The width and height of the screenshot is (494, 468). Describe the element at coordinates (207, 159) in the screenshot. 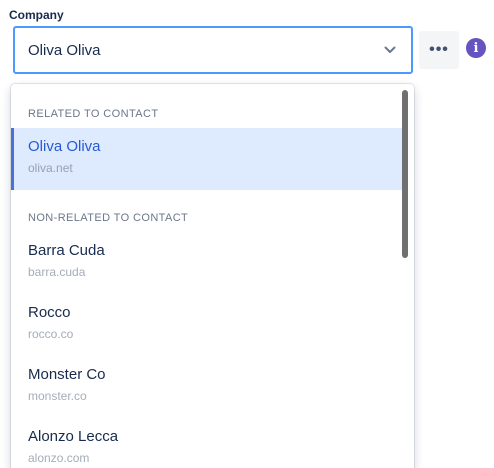

I see `option-oliva-oliva: Oliva Oliva oliva.net` at that location.